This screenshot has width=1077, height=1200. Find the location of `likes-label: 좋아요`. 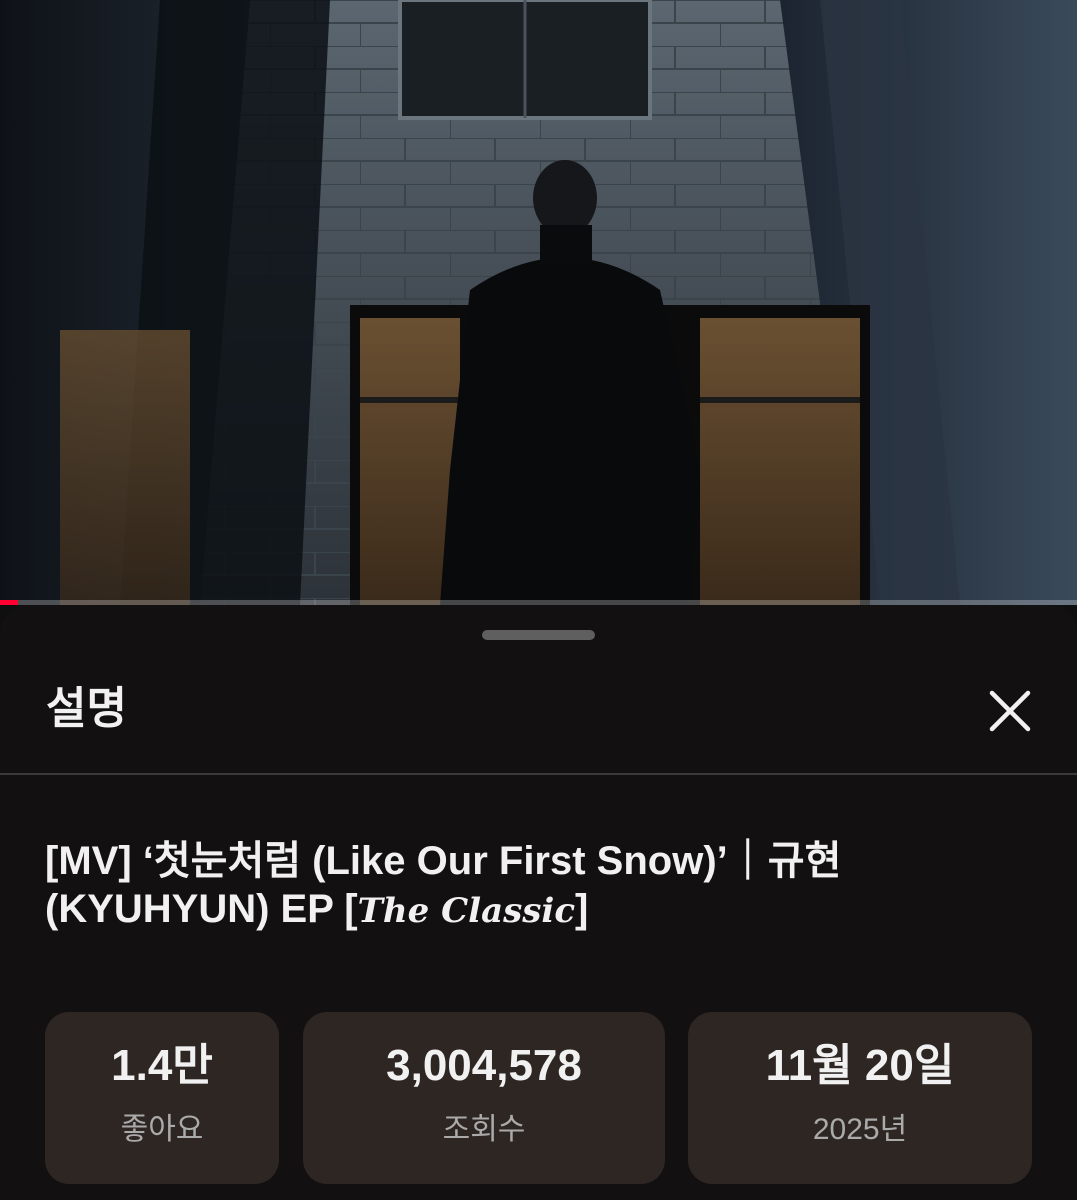

likes-label: 좋아요 is located at coordinates (162, 1129).